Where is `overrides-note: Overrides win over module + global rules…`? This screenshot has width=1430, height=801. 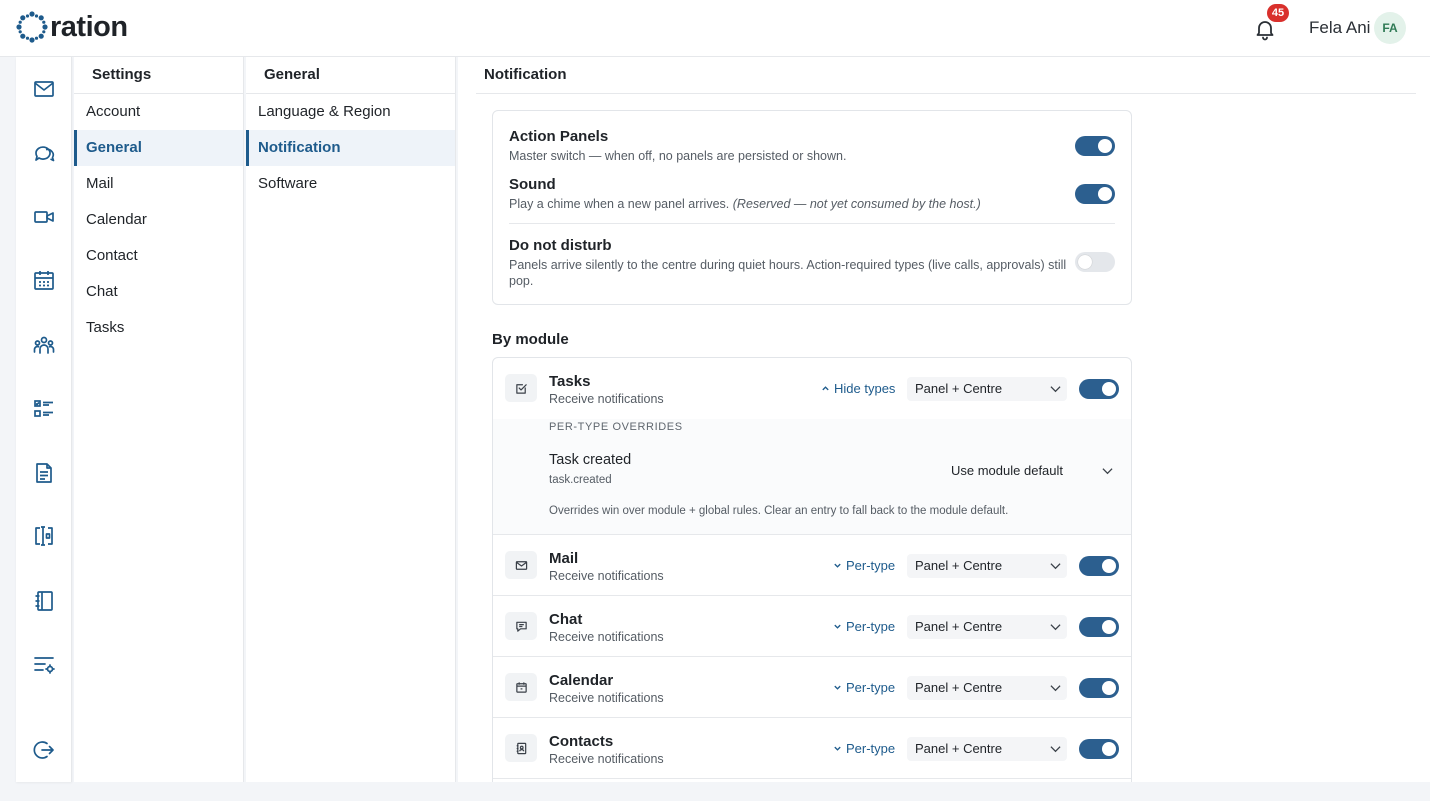 overrides-note: Overrides win over module + global rules… is located at coordinates (779, 511).